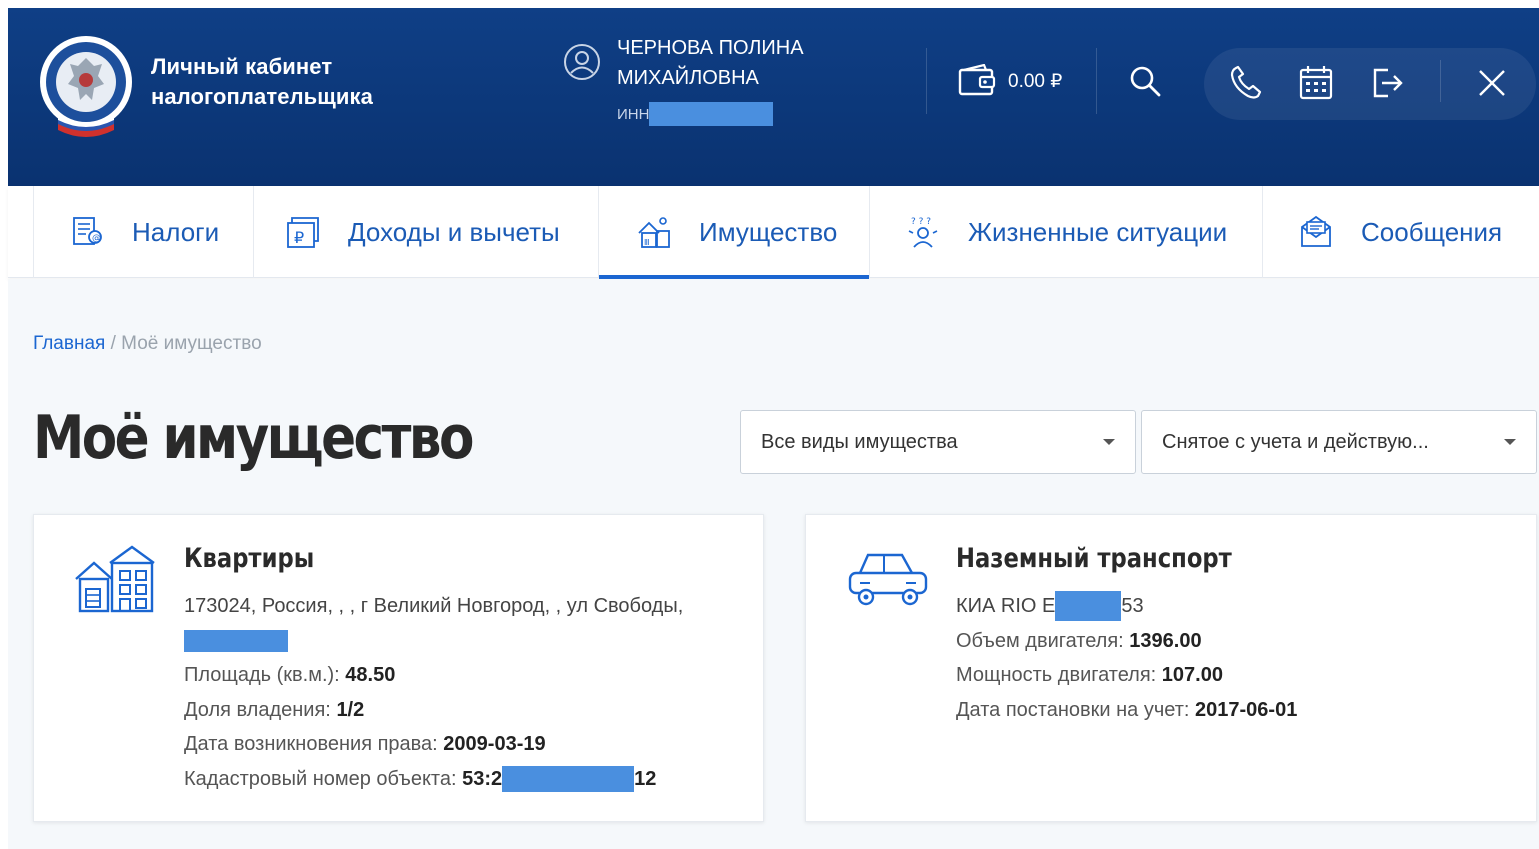 The height and width of the screenshot is (849, 1539). Describe the element at coordinates (711, 114) in the screenshot. I see `inn-redaction` at that location.